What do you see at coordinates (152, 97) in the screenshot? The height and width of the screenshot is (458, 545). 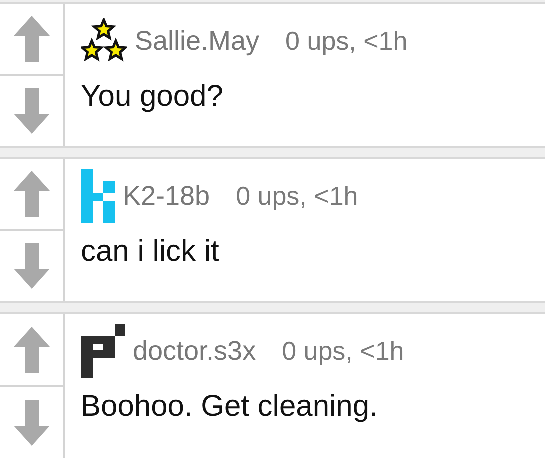 I see `comment-text: You good?` at bounding box center [152, 97].